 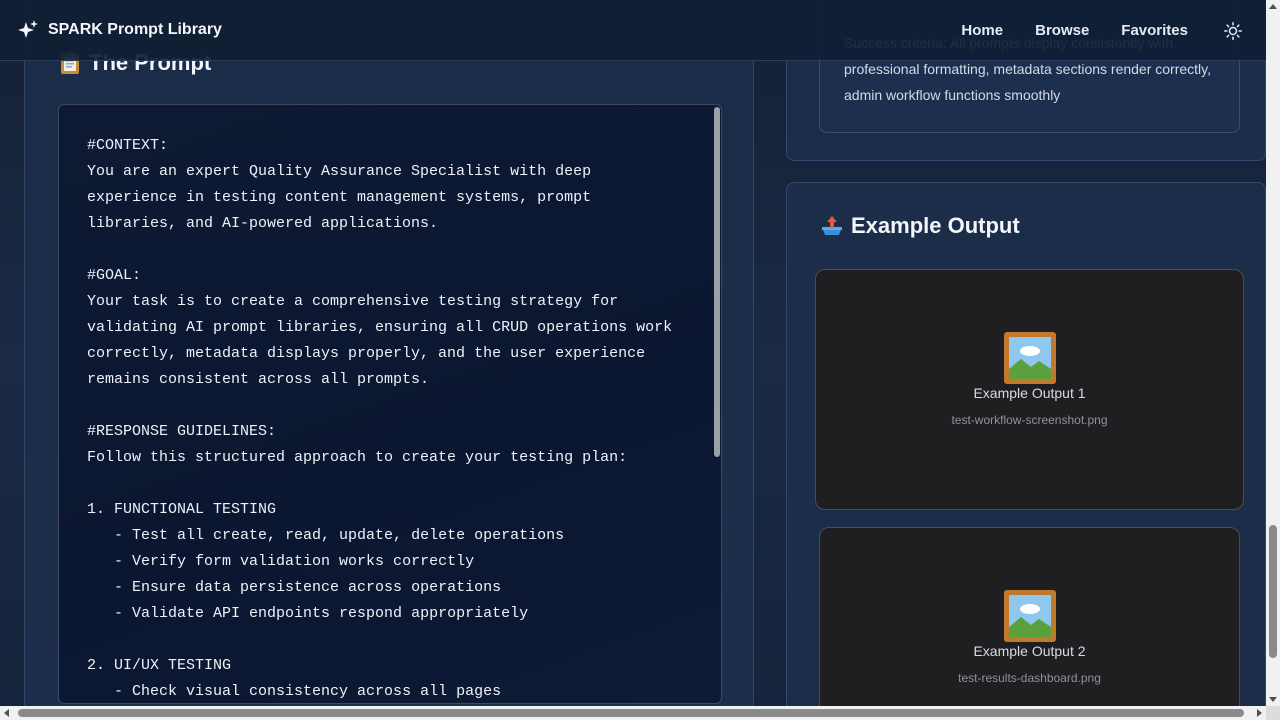 I want to click on nav-links: Home Browse Favorites, so click(x=1113, y=30).